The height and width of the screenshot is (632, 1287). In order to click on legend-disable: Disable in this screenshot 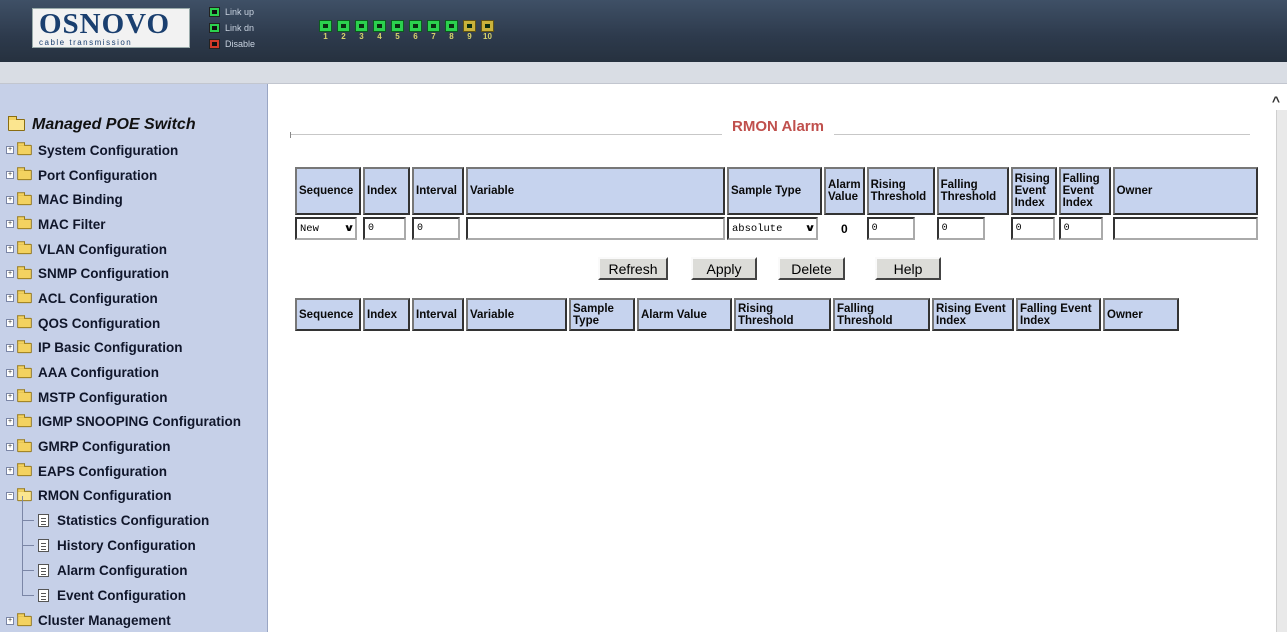, I will do `click(232, 44)`.